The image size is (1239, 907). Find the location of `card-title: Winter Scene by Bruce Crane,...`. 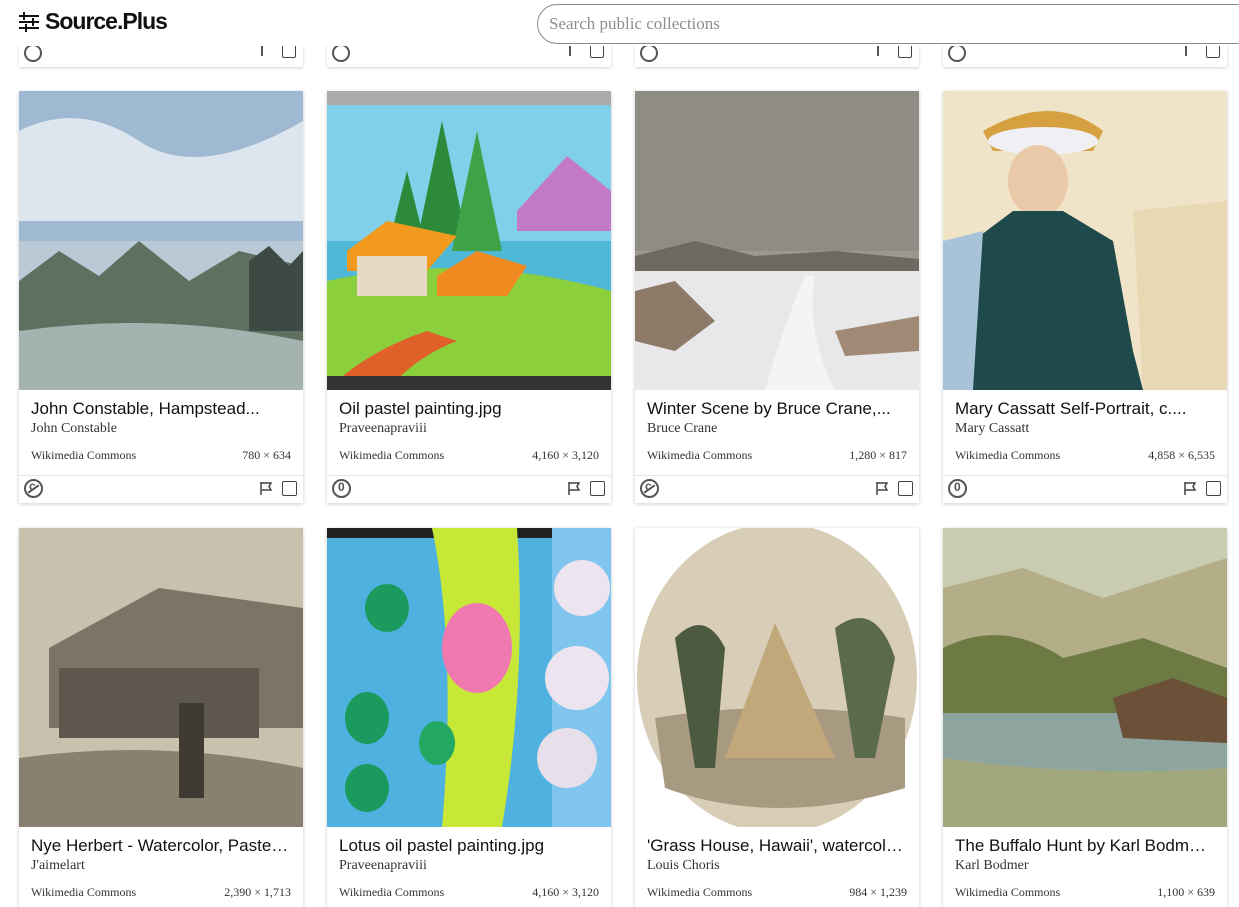

card-title: Winter Scene by Bruce Crane,... is located at coordinates (777, 409).